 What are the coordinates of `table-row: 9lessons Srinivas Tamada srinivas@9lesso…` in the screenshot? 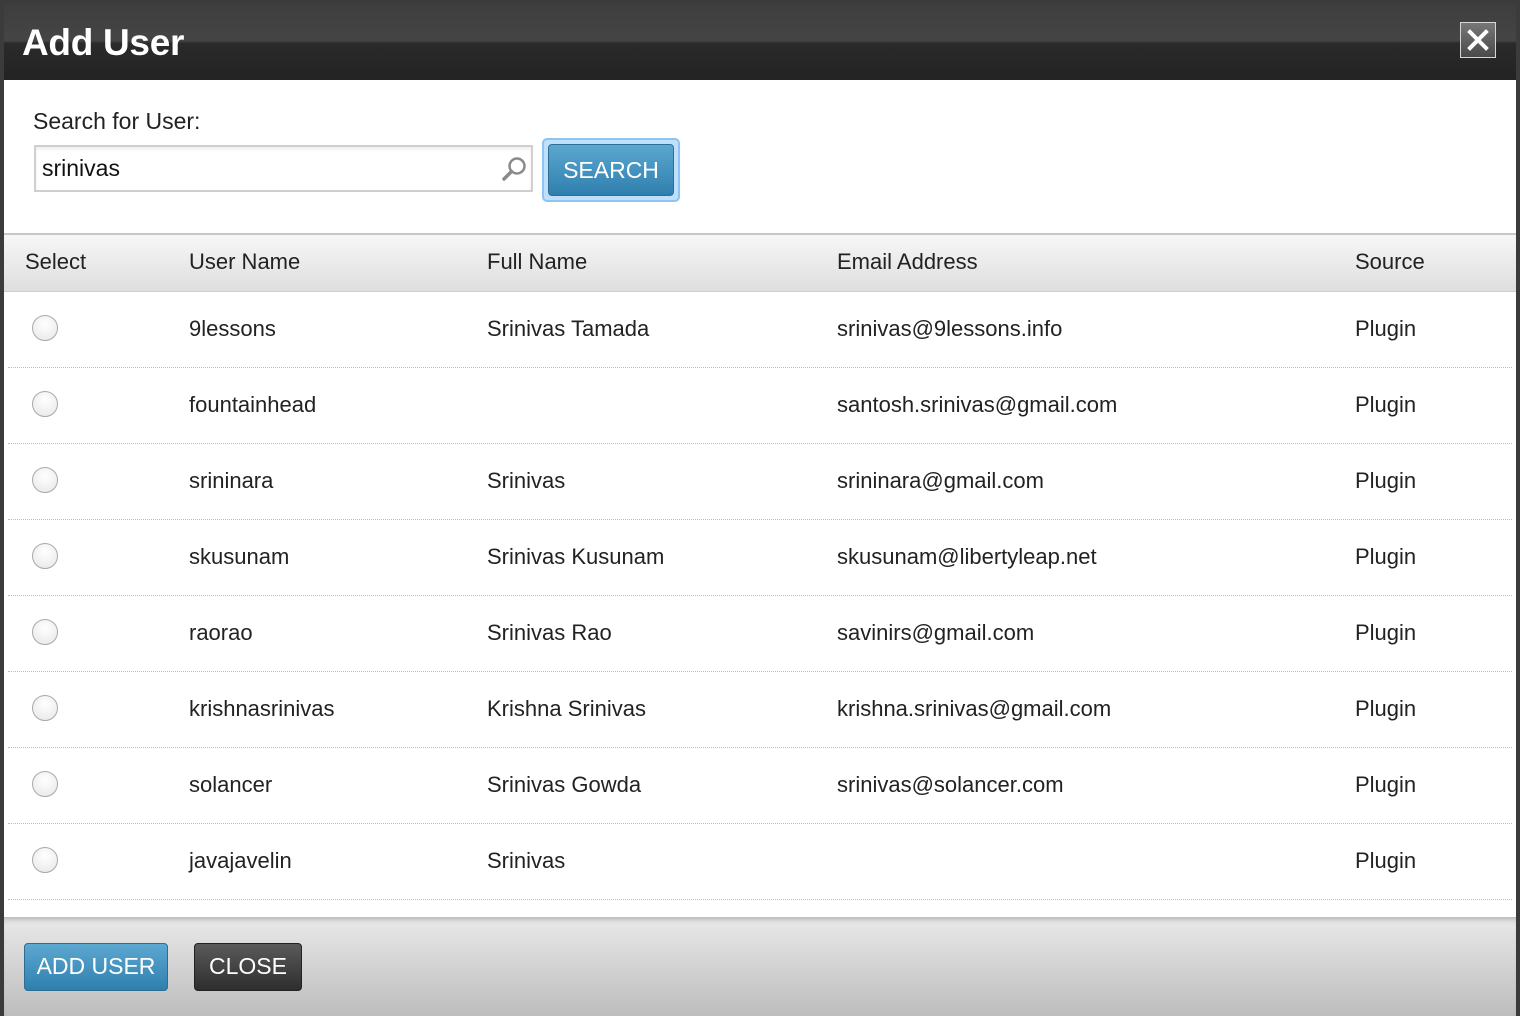 It's located at (760, 330).